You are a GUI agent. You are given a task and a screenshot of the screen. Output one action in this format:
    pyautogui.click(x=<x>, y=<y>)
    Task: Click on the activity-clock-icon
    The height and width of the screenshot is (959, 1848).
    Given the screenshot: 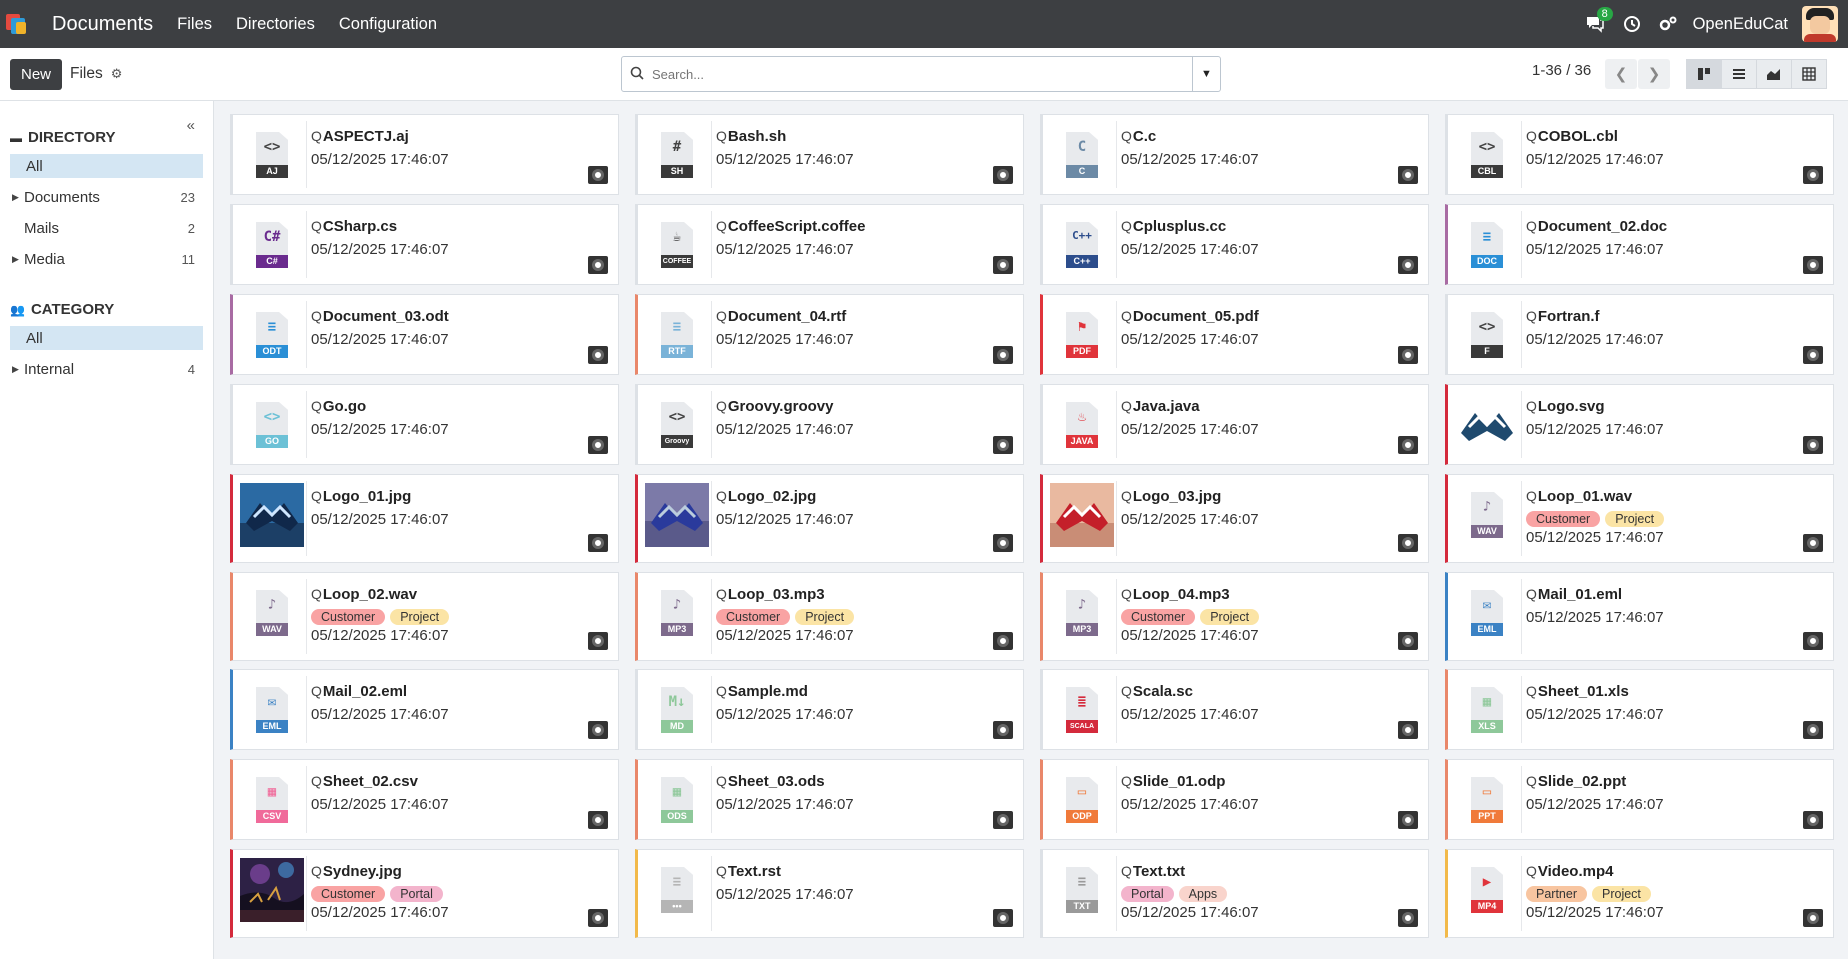 What is the action you would take?
    pyautogui.click(x=1632, y=24)
    